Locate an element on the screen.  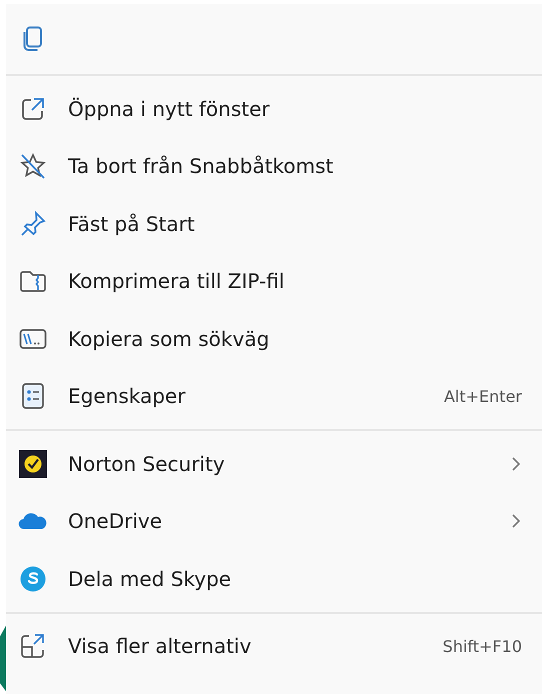
menu-item: OneDrive is located at coordinates (274, 521).